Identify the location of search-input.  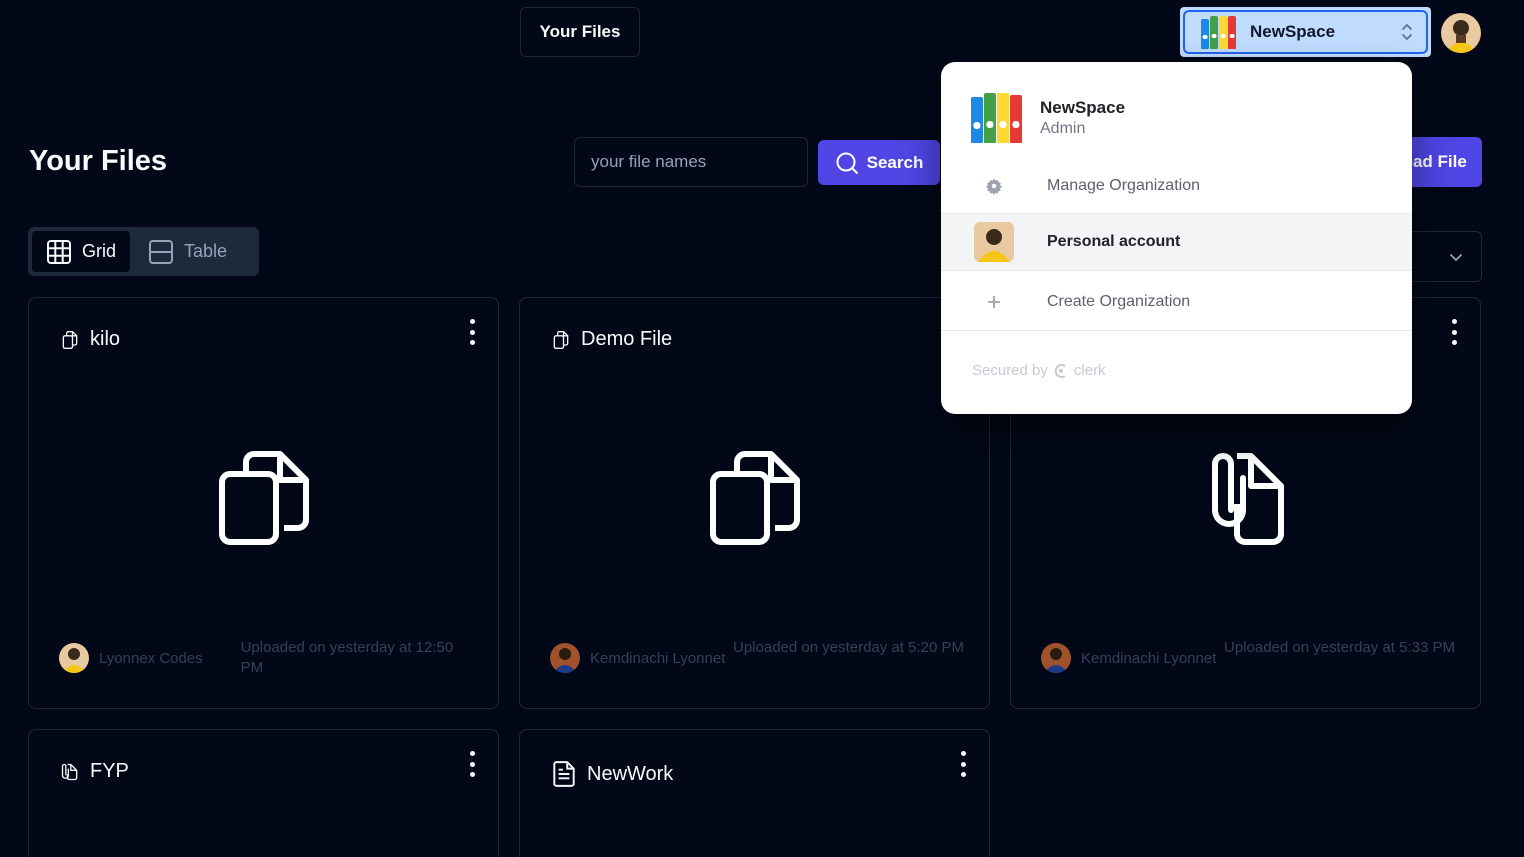
(691, 162).